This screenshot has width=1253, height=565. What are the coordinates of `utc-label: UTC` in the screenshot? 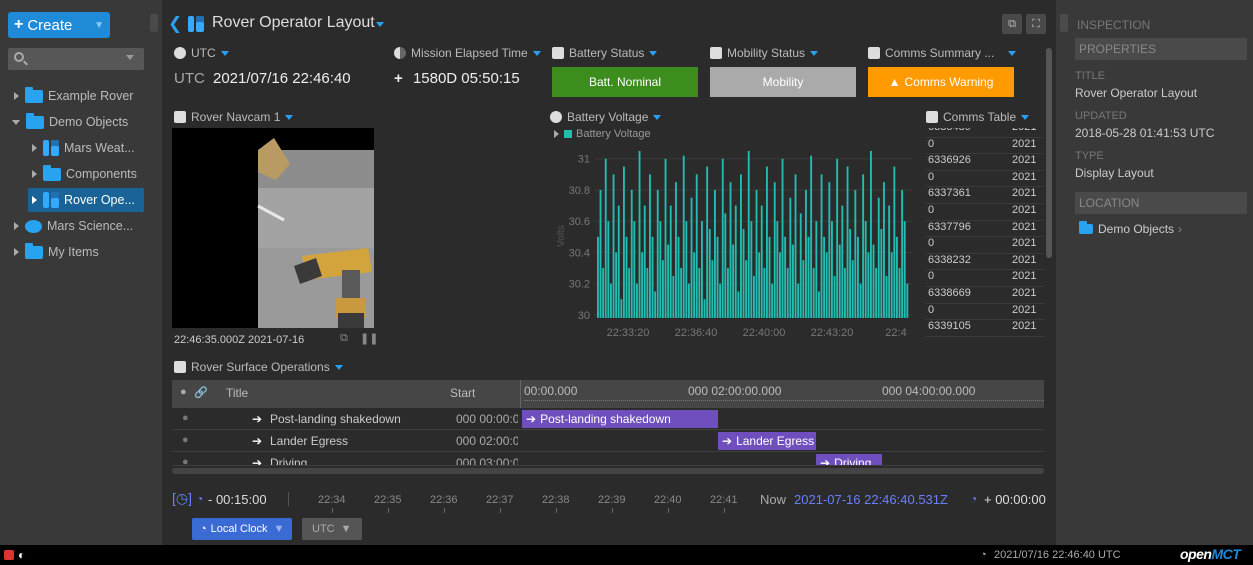 It's located at (201, 53).